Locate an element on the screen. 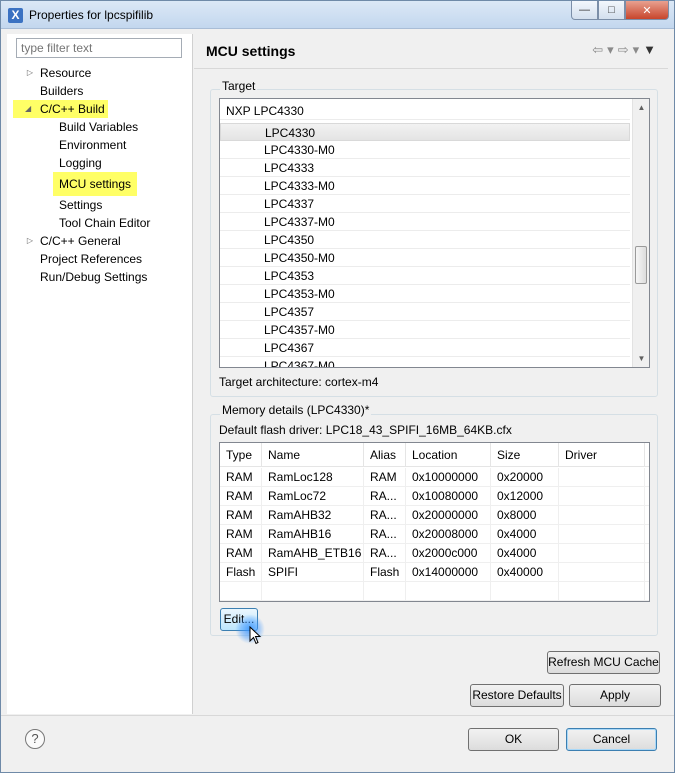 This screenshot has width=675, height=773. forward-arrow-icon: ⇨ is located at coordinates (623, 50).